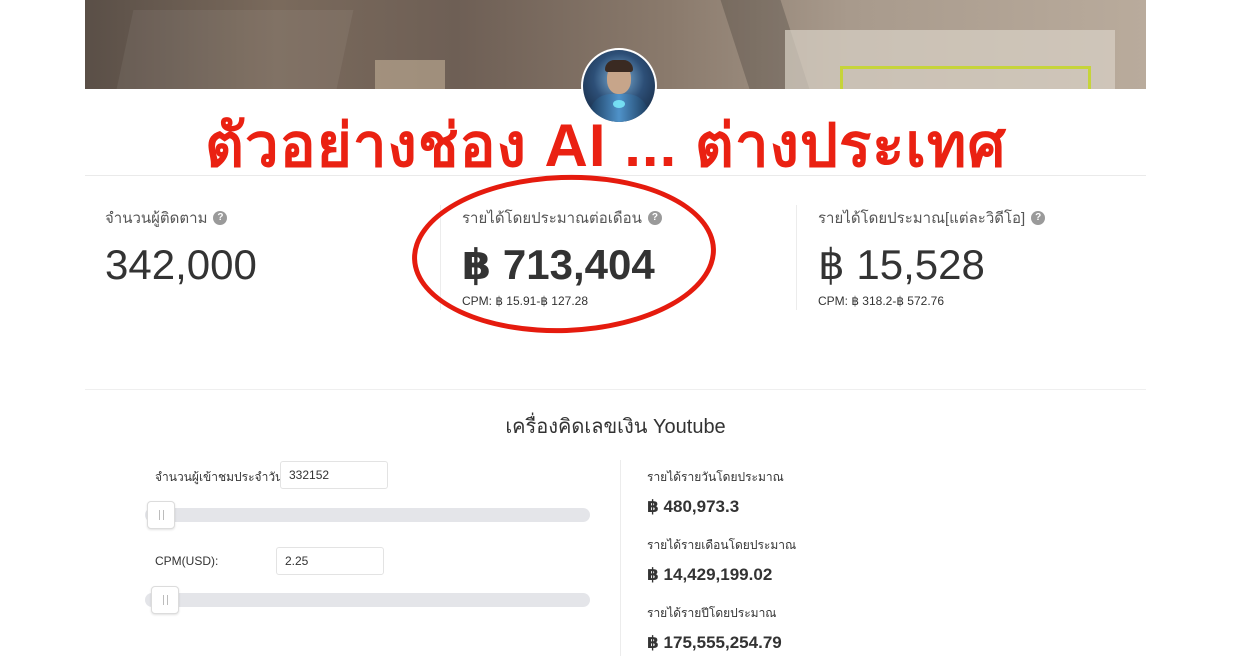 Image resolution: width=1256 pixels, height=656 pixels. I want to click on monthly-income-value: ฿ 14,429,199.02, so click(710, 574).